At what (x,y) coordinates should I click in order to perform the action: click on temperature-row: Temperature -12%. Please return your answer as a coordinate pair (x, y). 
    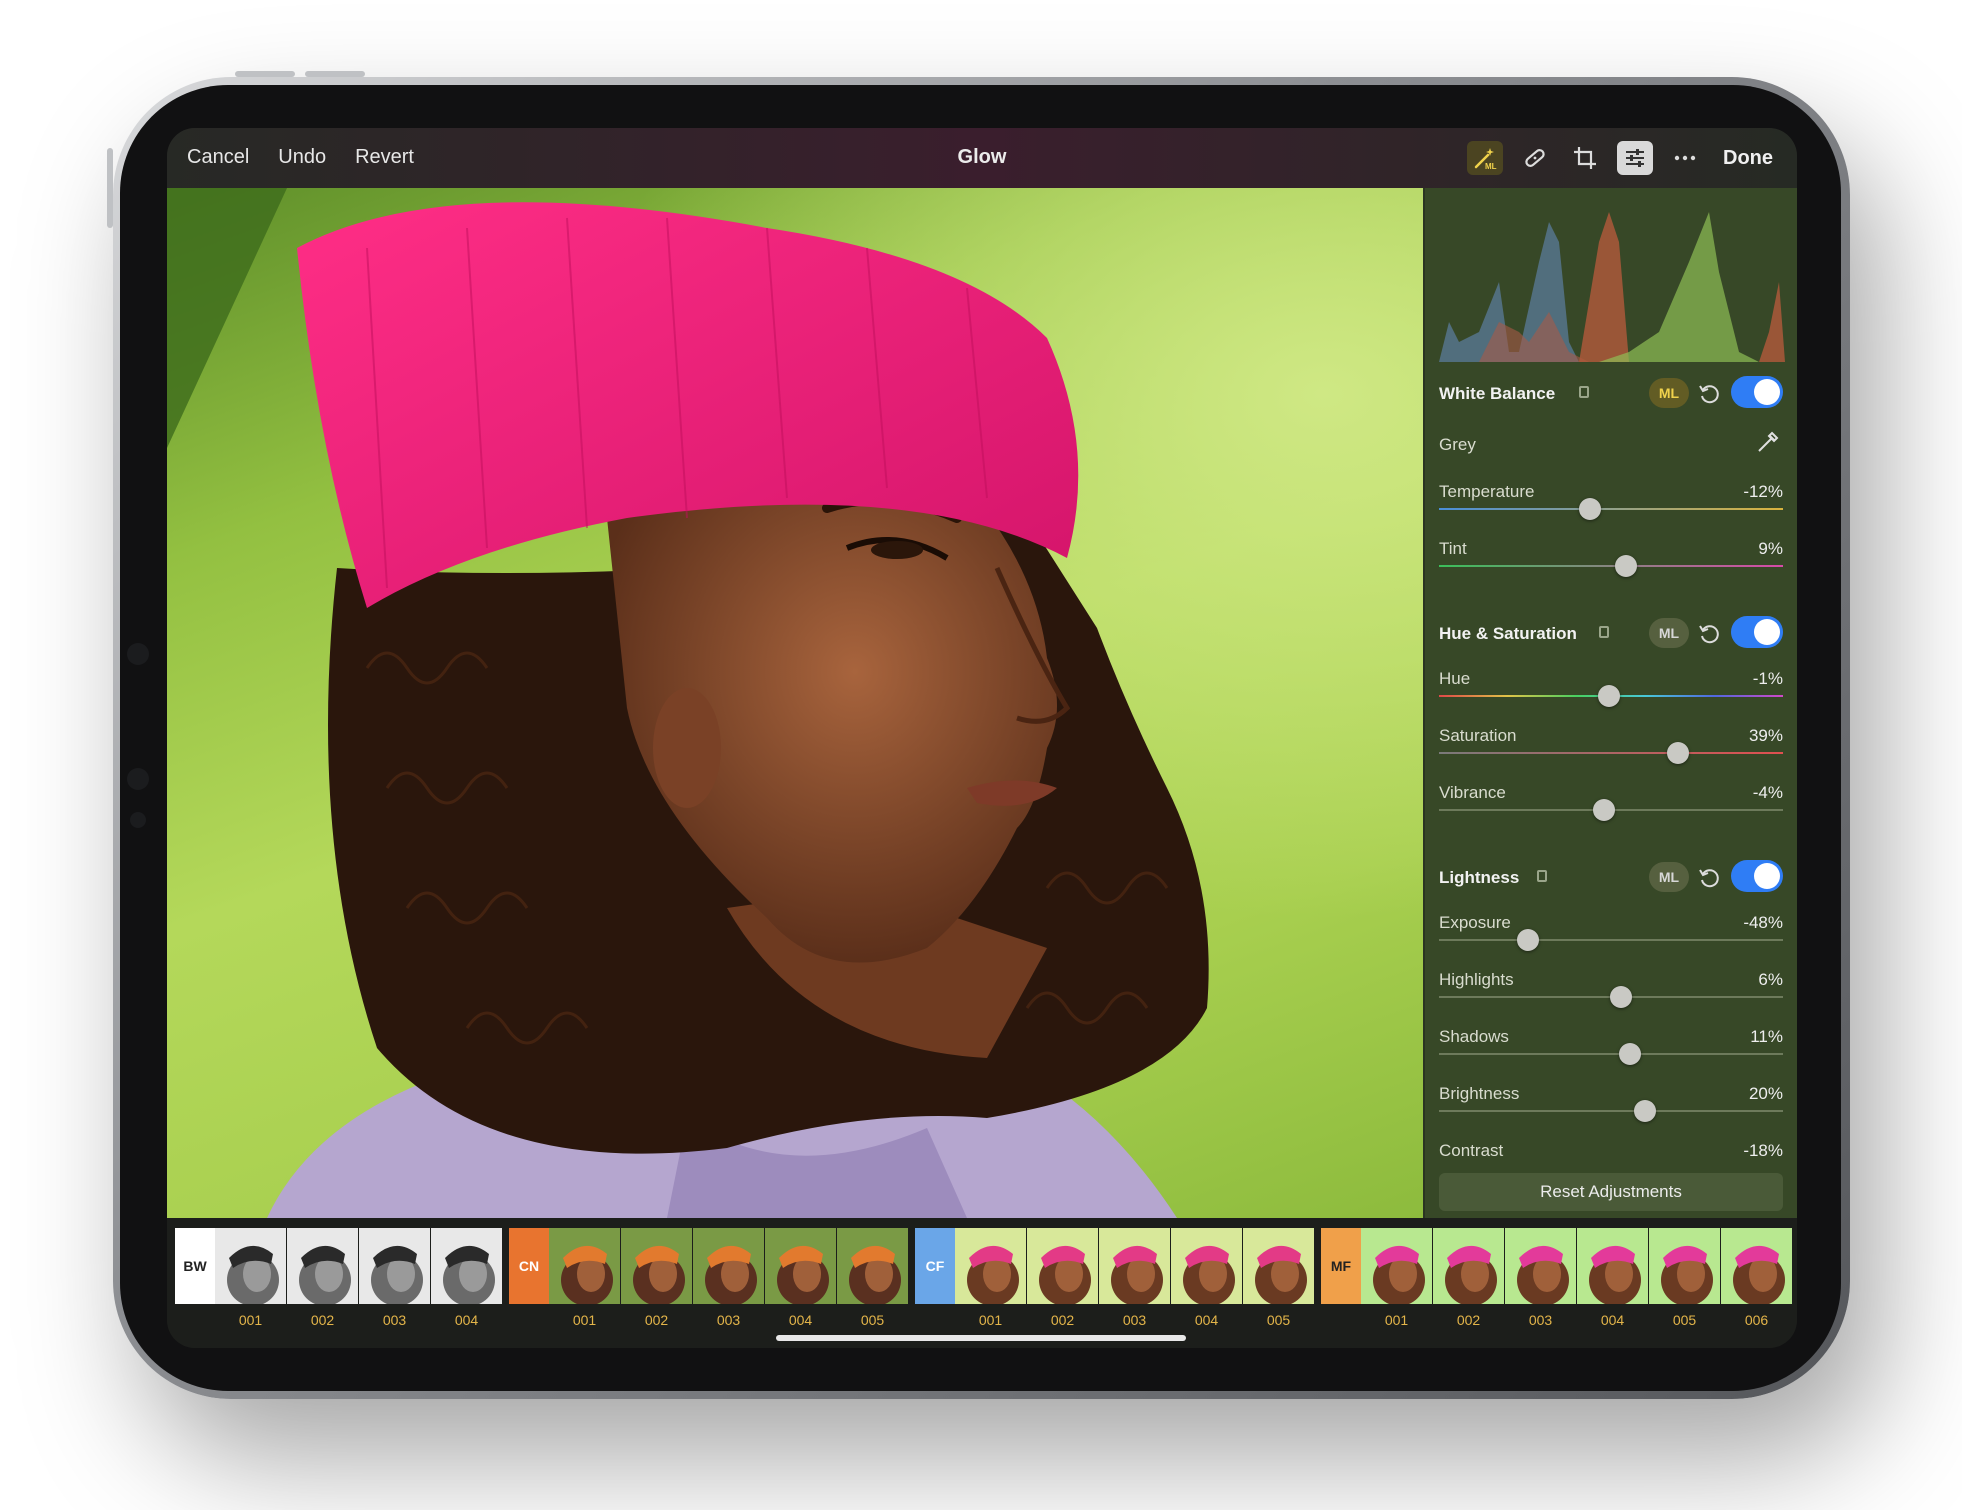
    Looking at the image, I should click on (1611, 507).